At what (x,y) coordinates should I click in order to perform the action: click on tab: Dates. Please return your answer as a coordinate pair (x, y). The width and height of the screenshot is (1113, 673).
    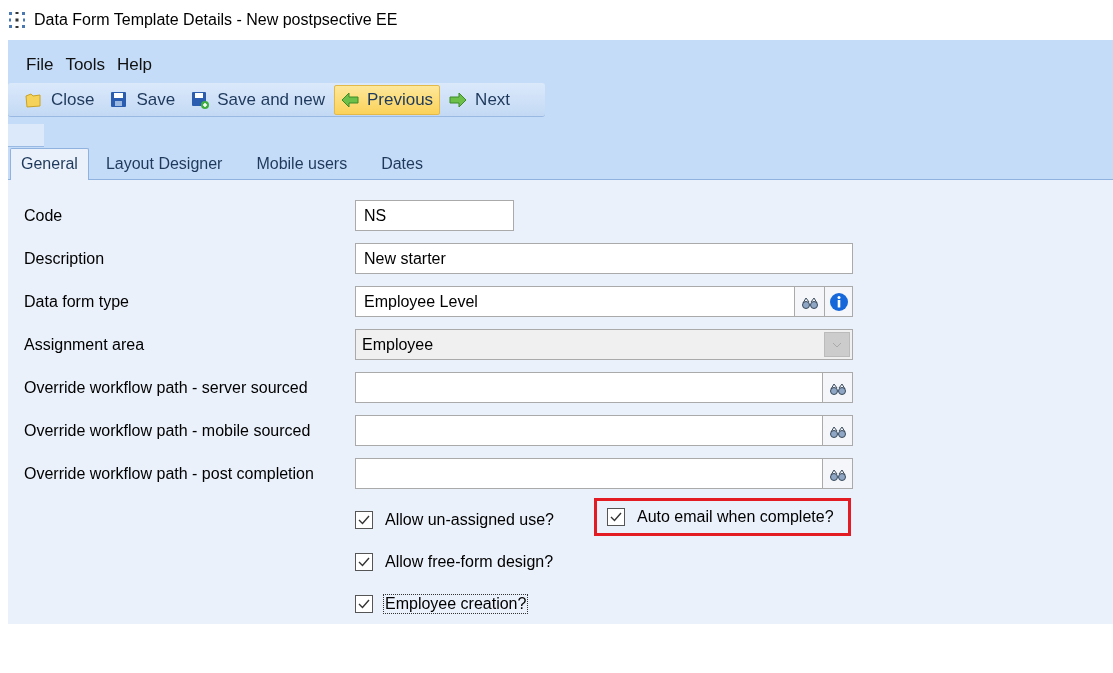
    Looking at the image, I should click on (402, 164).